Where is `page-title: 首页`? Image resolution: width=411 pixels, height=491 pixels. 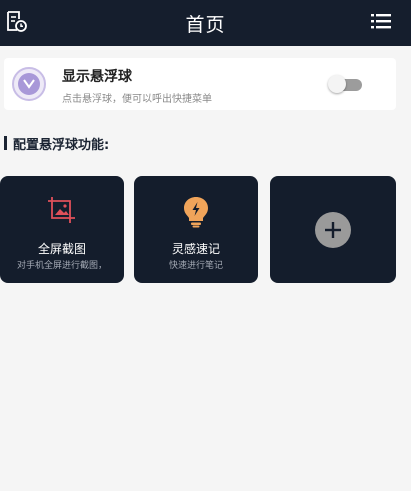 page-title: 首页 is located at coordinates (205, 25).